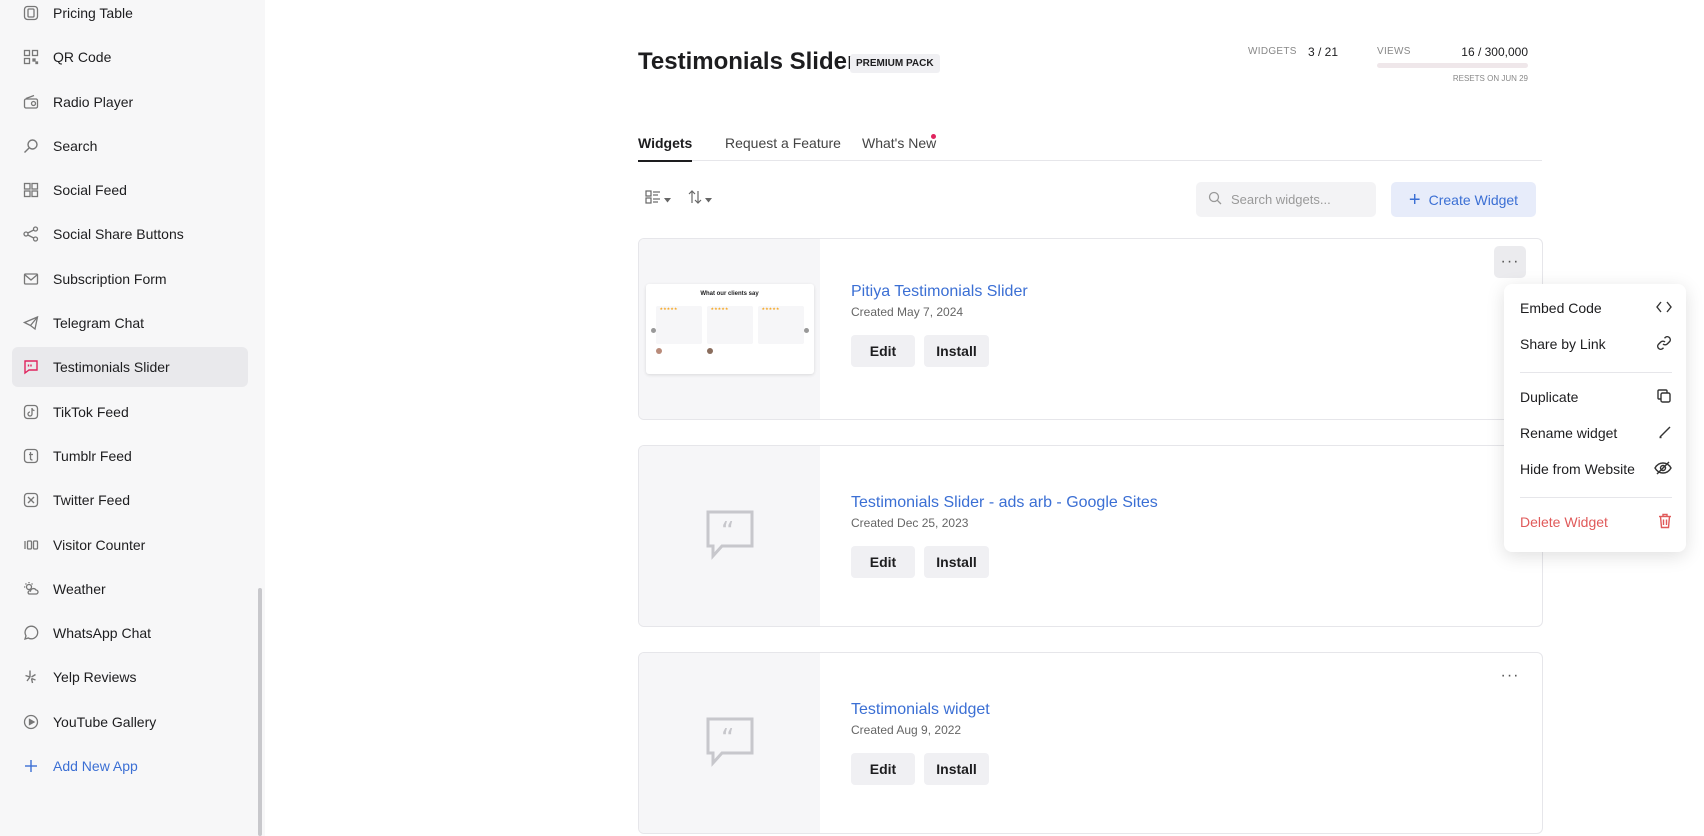  I want to click on quote-placeholder-icon: “, so click(730, 743).